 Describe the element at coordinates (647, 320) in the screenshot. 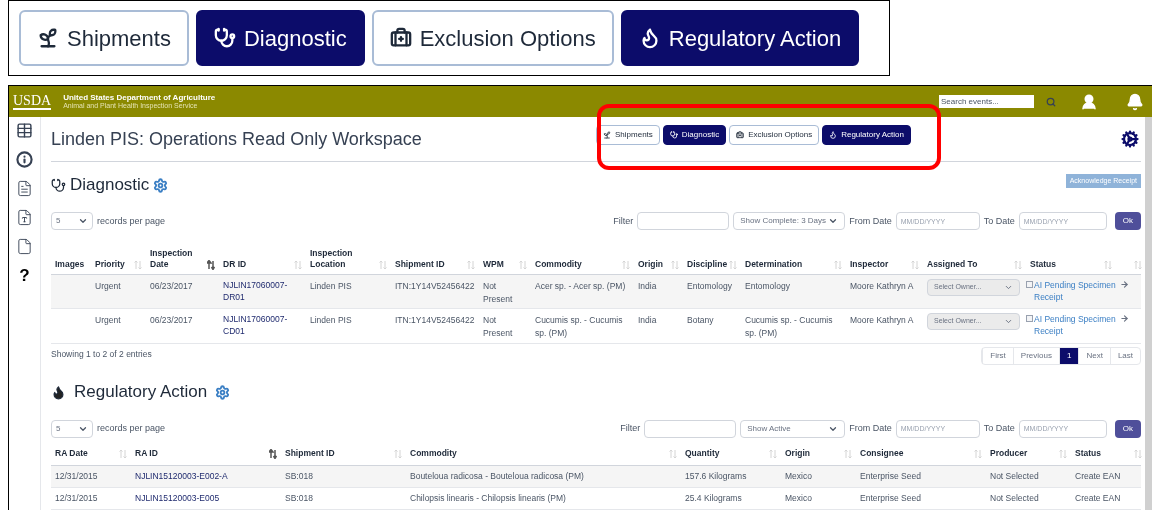

I see `table-cell: India` at that location.